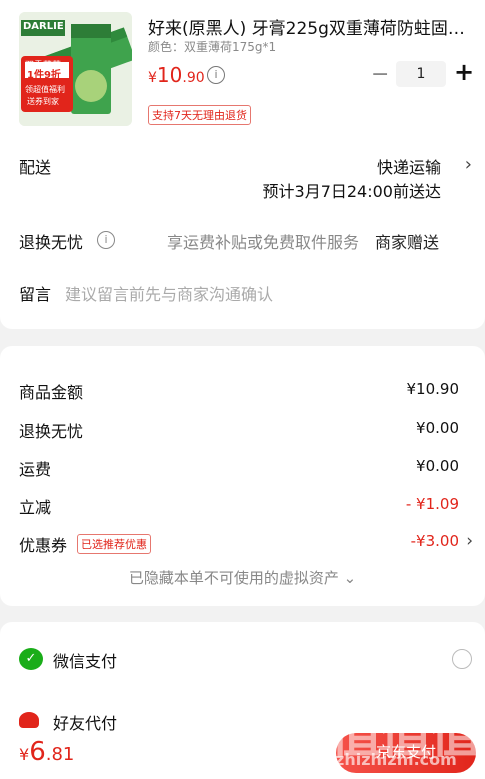 This screenshot has width=485, height=779. Describe the element at coordinates (114, 544) in the screenshot. I see `coupon-recommended-tag: 已选推荐优惠` at that location.